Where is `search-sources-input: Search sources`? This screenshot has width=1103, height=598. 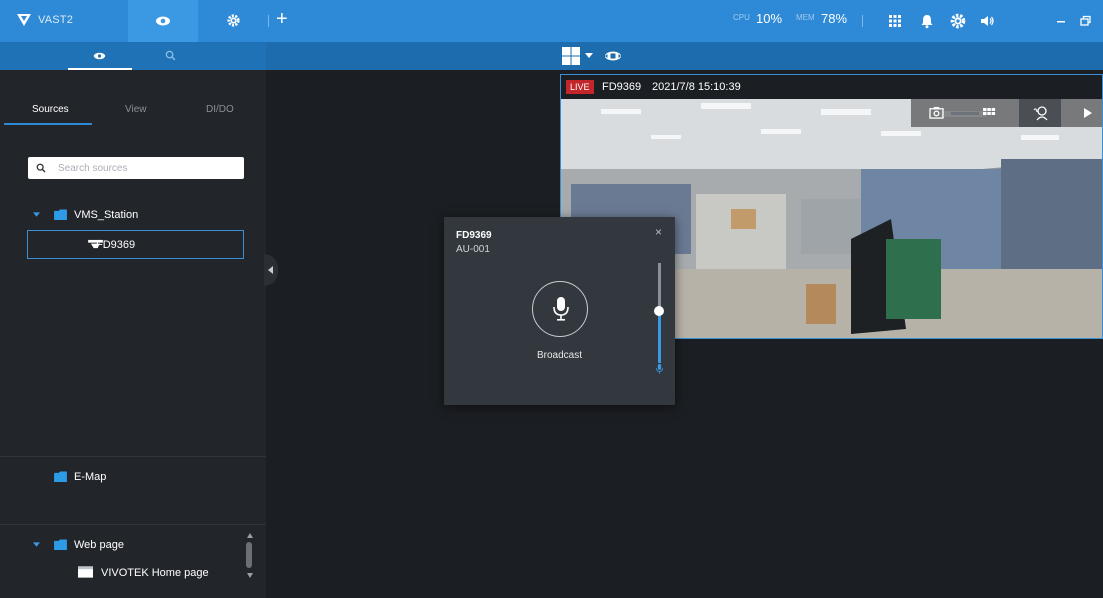
search-sources-input: Search sources is located at coordinates (136, 168).